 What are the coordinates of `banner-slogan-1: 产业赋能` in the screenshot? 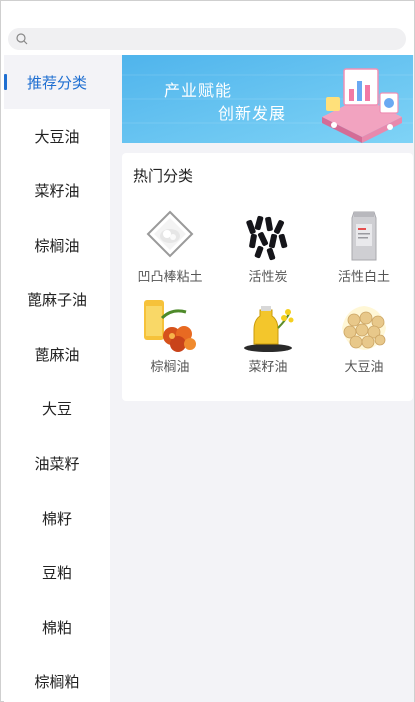 It's located at (198, 90).